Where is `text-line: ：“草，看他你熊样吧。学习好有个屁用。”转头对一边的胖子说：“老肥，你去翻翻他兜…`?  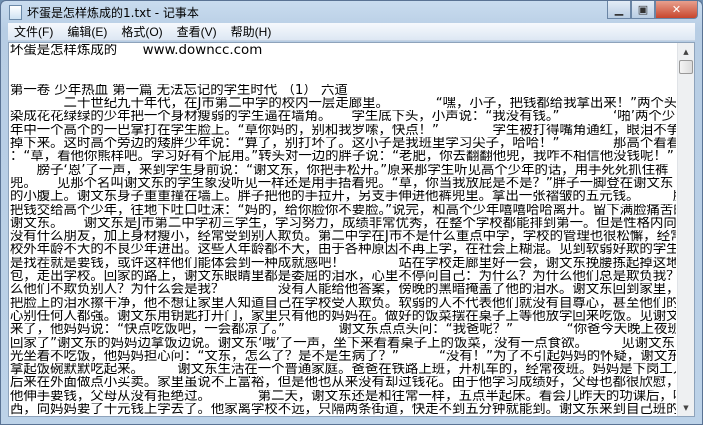
text-line: ：“草，看他你熊样吧。学习好有个屁用。”转头对一边的胖子说：“老肥，你去翻翻他兜… is located at coordinates (342, 157).